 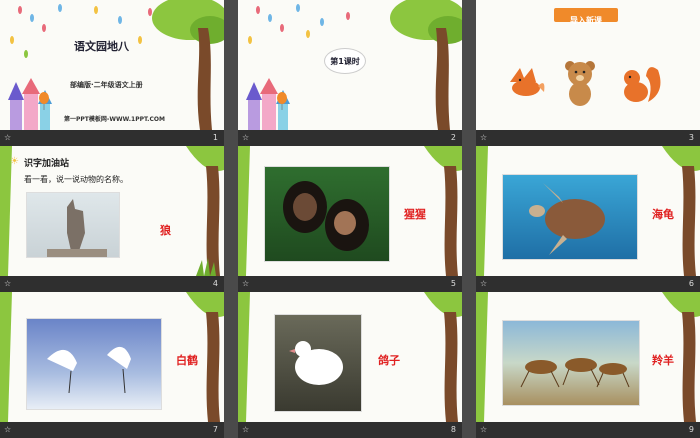 I want to click on slide-thumbnail-2: 第1课时 ☆ 2, so click(x=350, y=73).